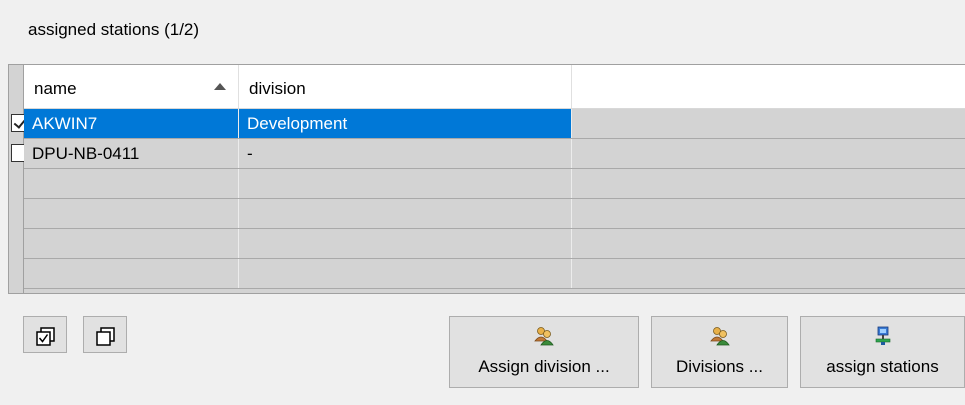 The width and height of the screenshot is (965, 405). Describe the element at coordinates (405, 86) in the screenshot. I see `column-header-division: division` at that location.